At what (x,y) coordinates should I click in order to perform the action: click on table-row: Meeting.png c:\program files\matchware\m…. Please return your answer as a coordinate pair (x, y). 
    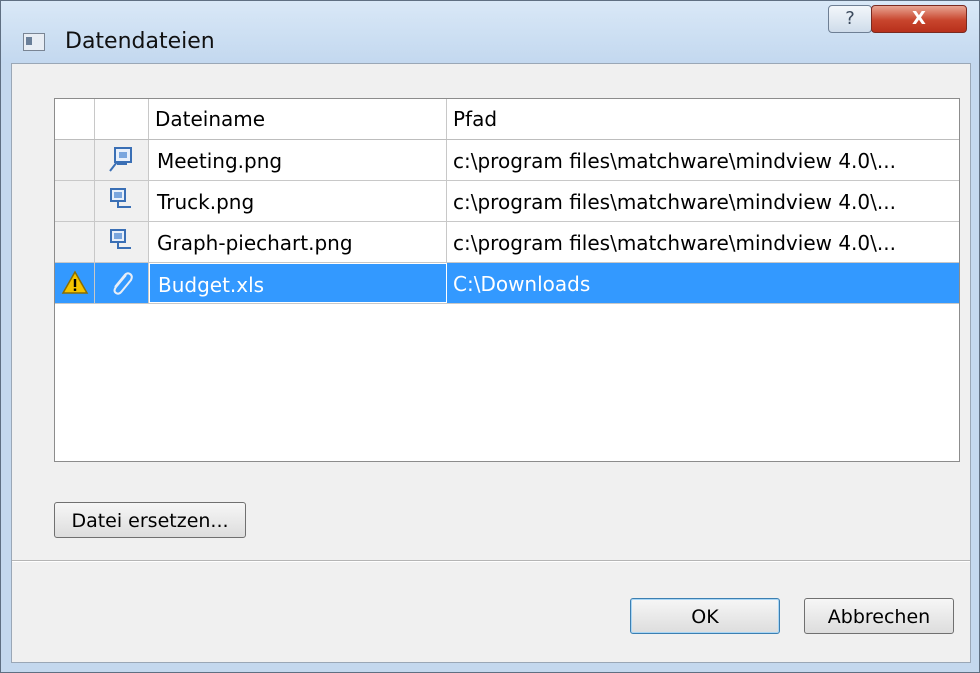
    Looking at the image, I should click on (507, 160).